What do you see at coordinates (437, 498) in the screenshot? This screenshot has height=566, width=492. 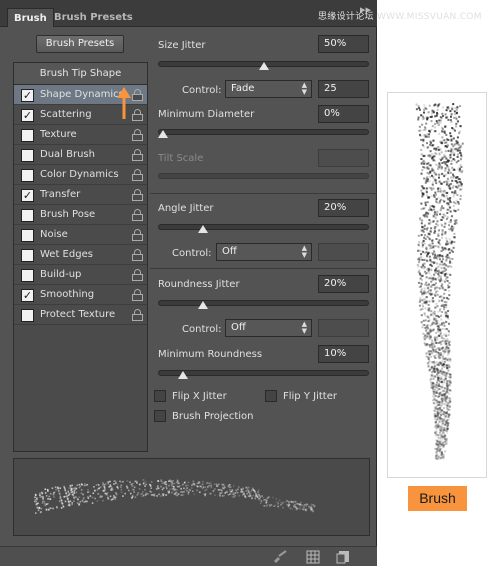 I see `stroke-caption-label: Brush` at bounding box center [437, 498].